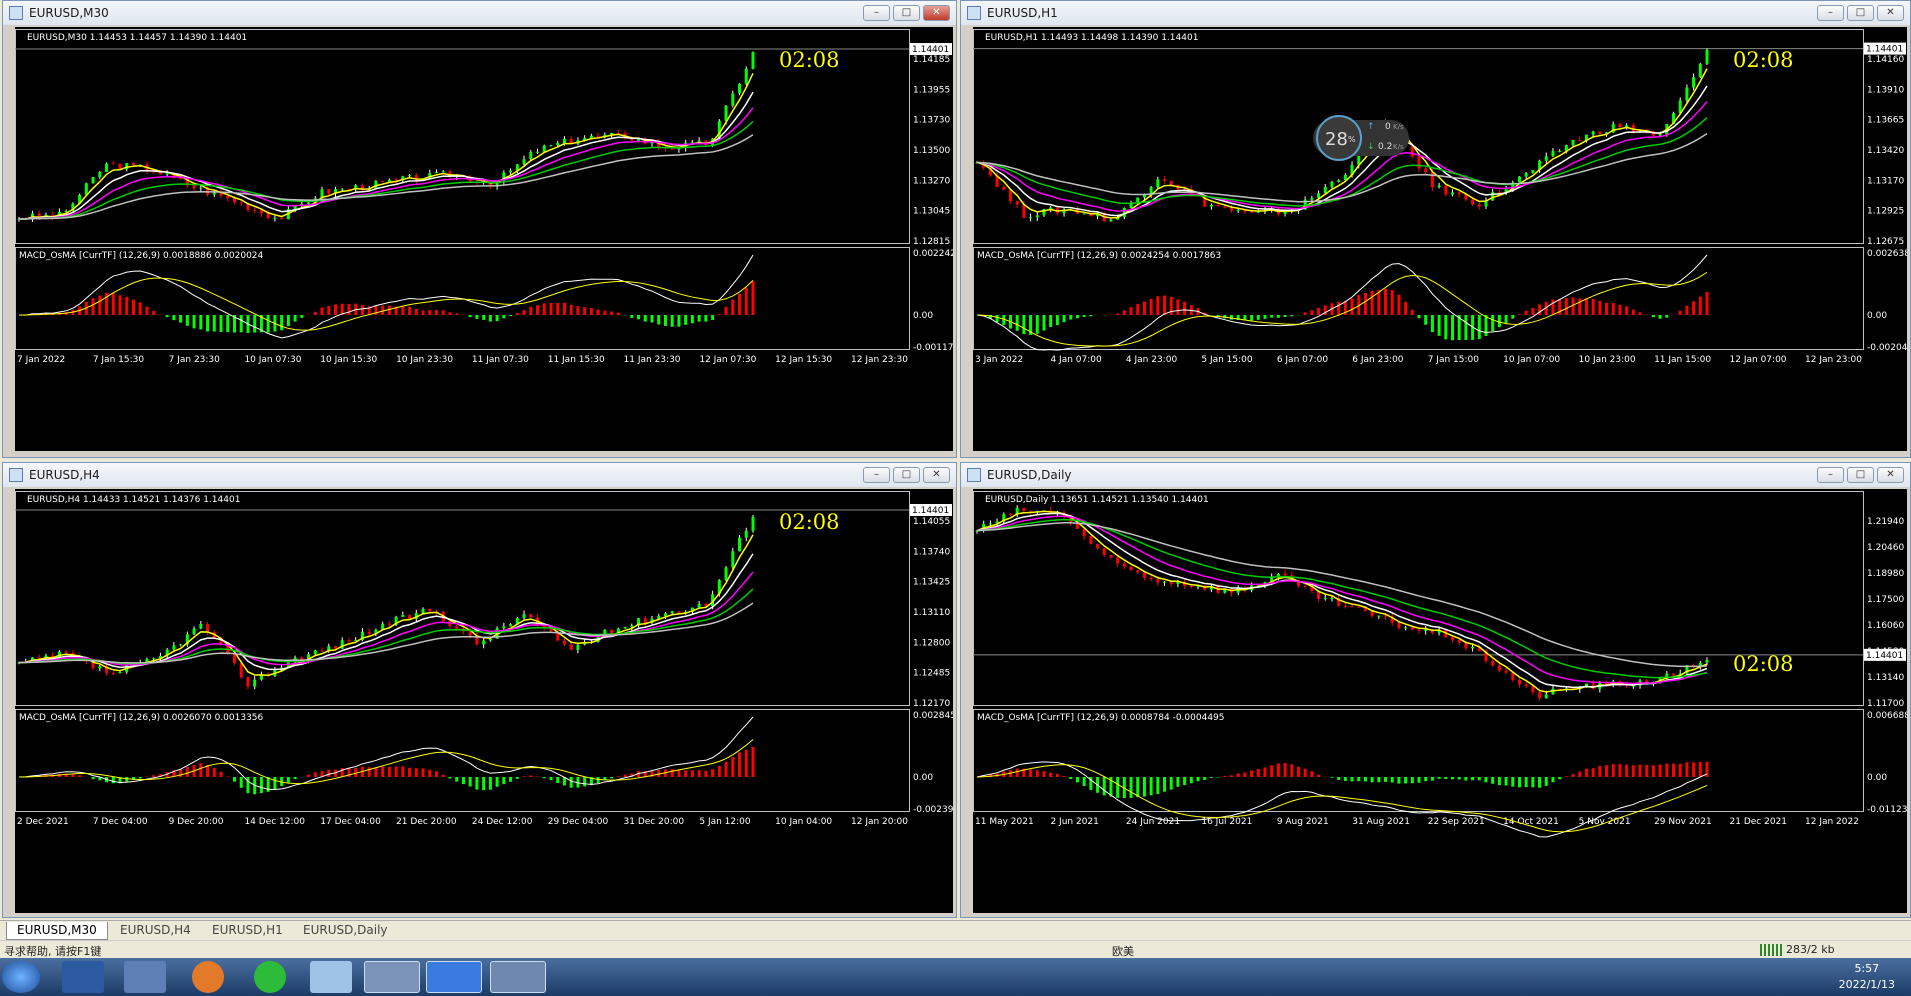  Describe the element at coordinates (1435, 475) in the screenshot. I see `window-titlebar: EURUSD,Daily – □ ✕` at that location.